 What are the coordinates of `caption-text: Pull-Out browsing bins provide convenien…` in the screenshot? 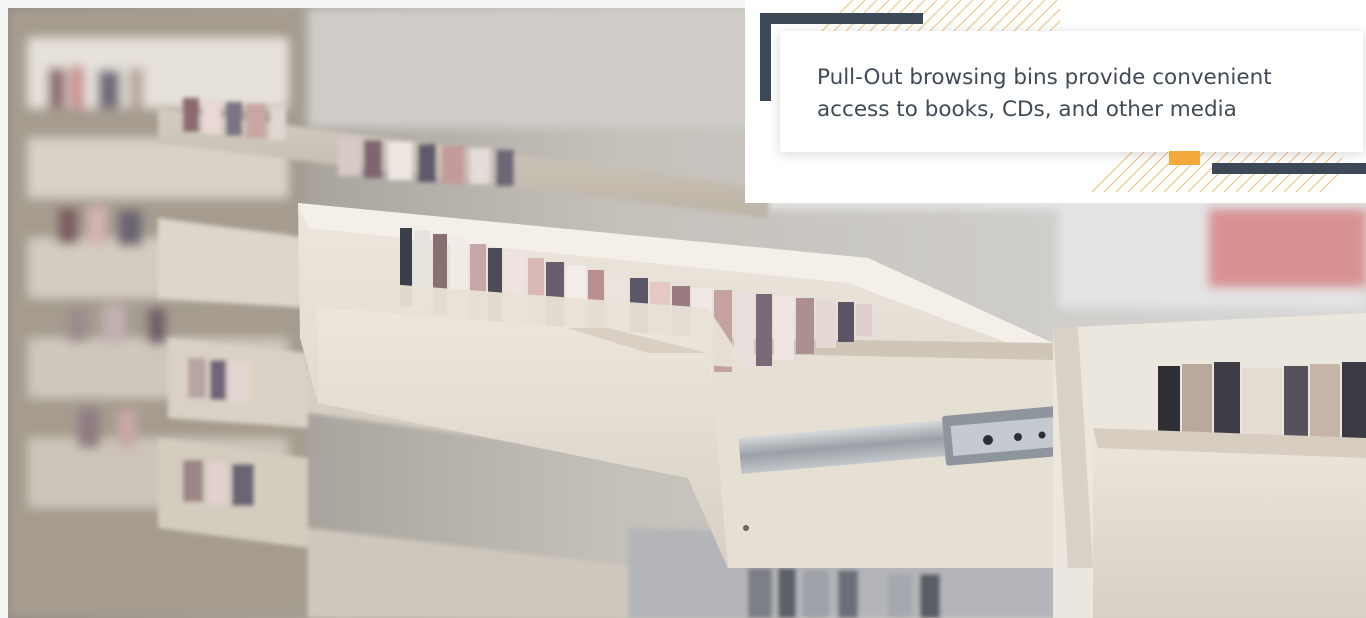 It's located at (1044, 93).